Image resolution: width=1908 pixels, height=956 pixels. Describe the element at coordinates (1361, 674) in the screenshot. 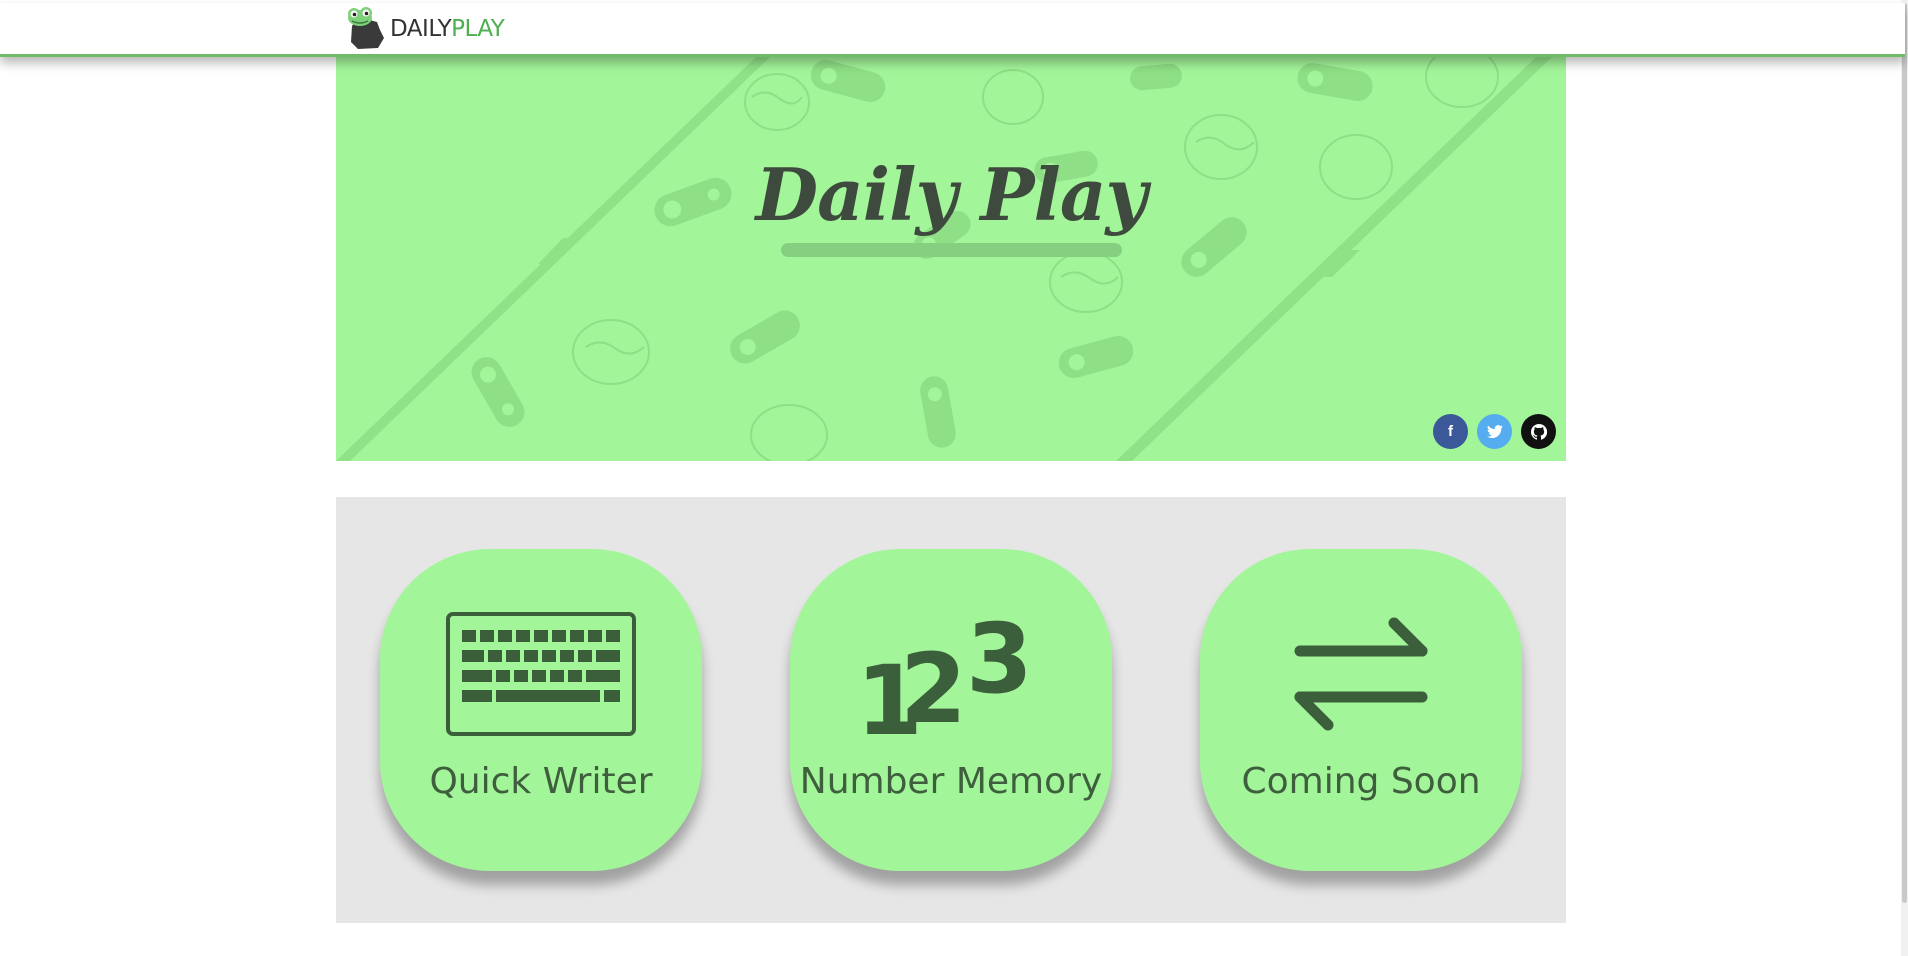

I see `swap-arrows-icon` at that location.